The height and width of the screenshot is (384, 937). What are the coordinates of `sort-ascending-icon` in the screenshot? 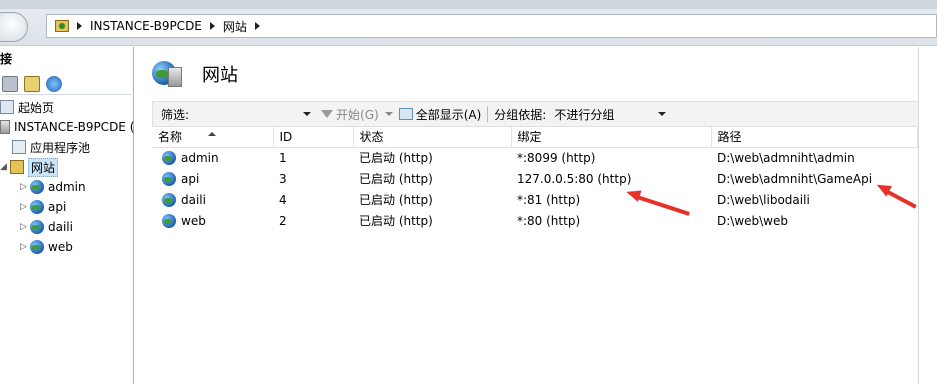 It's located at (212, 134).